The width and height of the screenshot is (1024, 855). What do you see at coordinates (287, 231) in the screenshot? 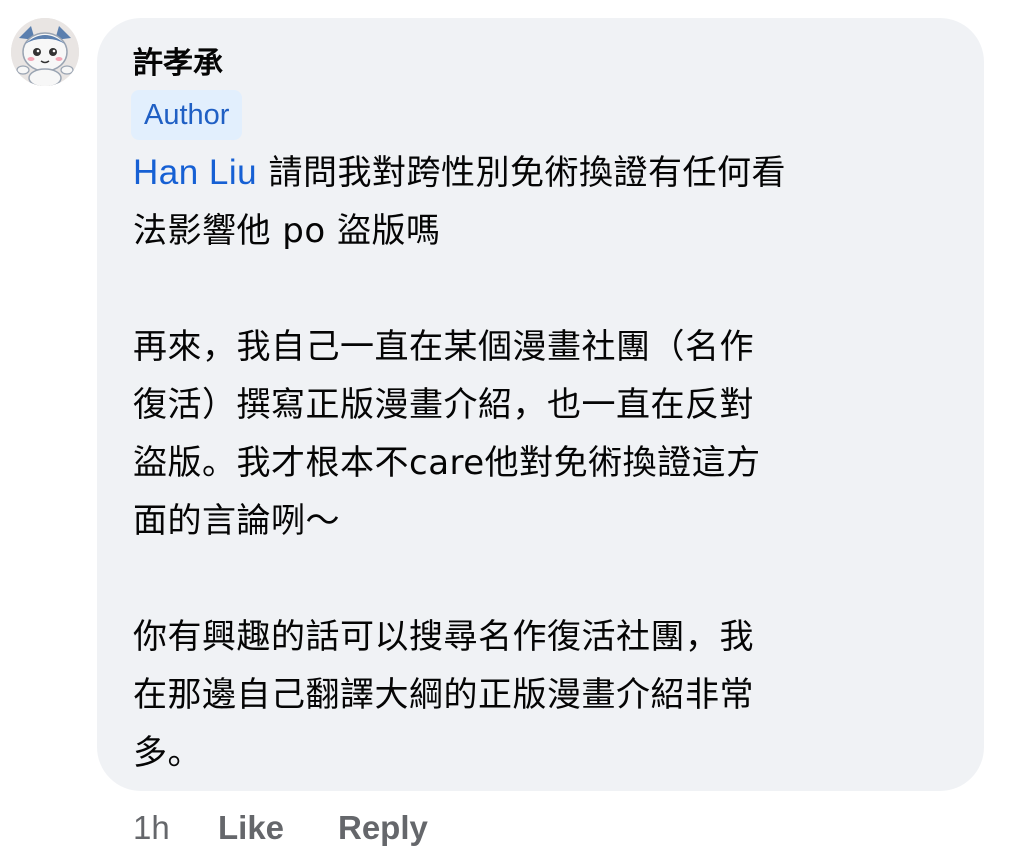
I see `body-line: 法影響他 po 盜版嗎` at bounding box center [287, 231].